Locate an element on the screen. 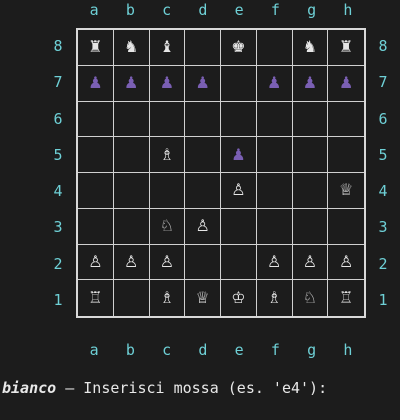 The image size is (400, 420). square-h1: ♖ is located at coordinates (346, 298).